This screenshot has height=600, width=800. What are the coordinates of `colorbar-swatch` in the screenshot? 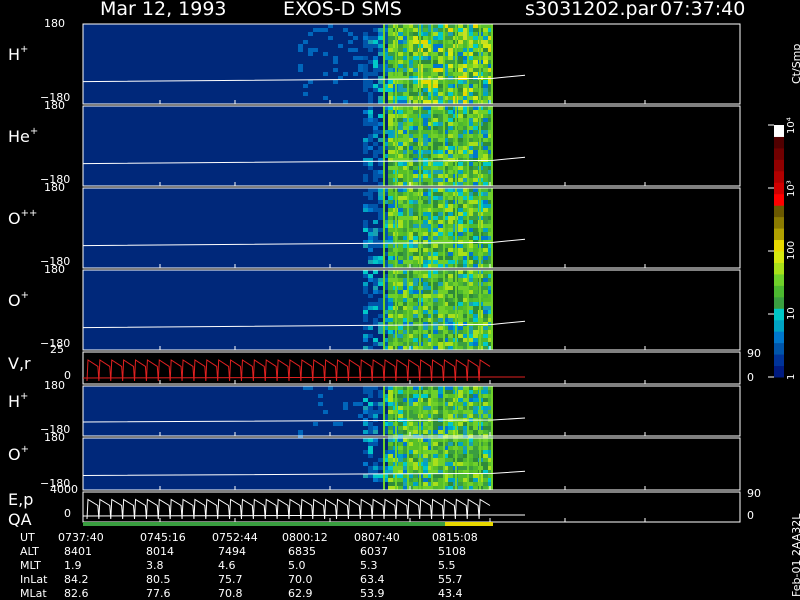 It's located at (779, 268).